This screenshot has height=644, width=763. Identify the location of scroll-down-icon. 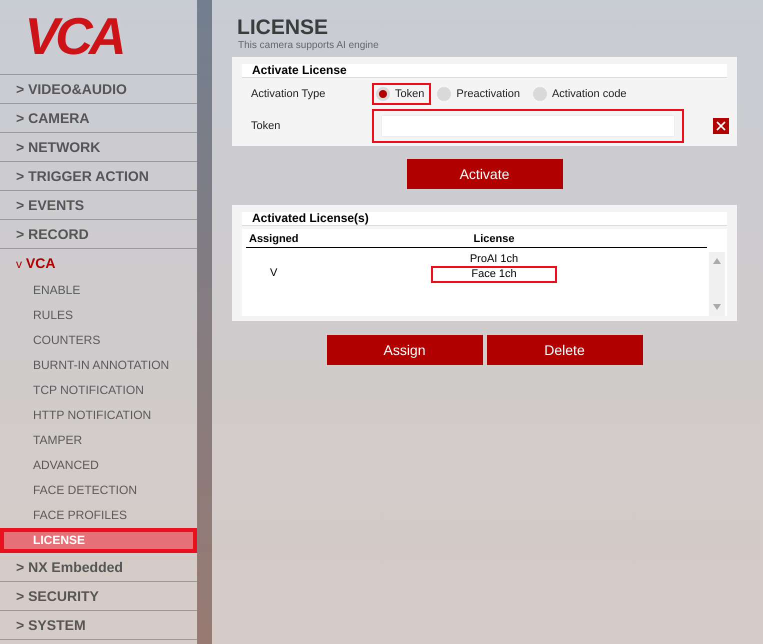
(717, 307).